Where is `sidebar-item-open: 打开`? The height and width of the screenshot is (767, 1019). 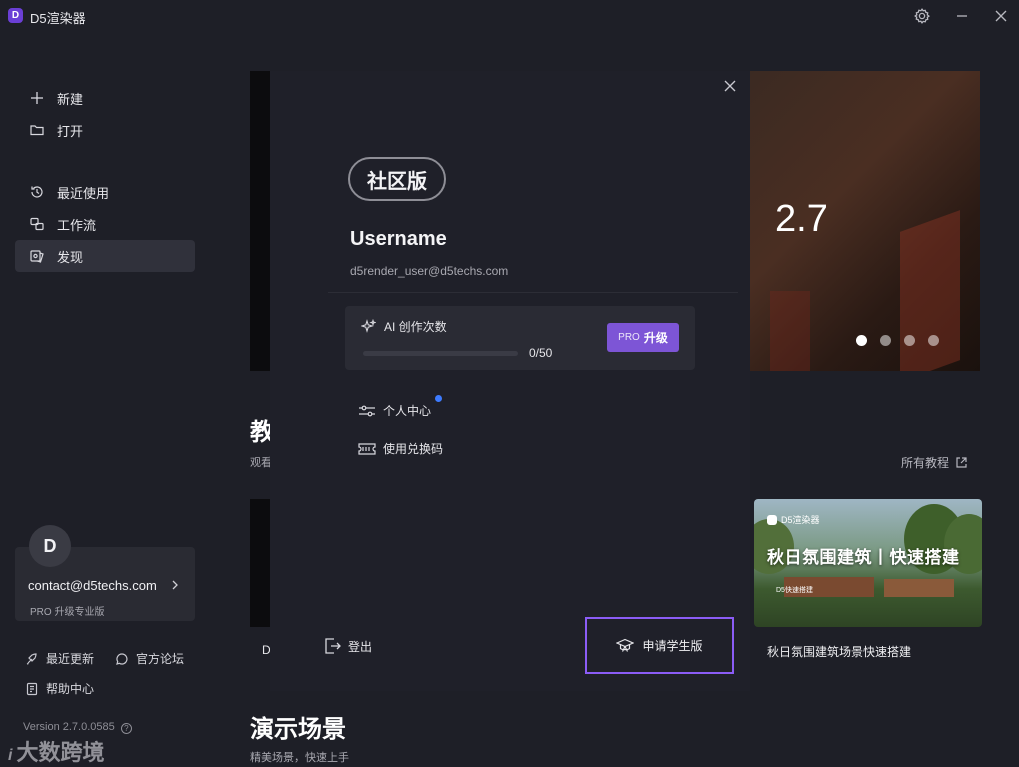
sidebar-item-open: 打开 is located at coordinates (105, 130).